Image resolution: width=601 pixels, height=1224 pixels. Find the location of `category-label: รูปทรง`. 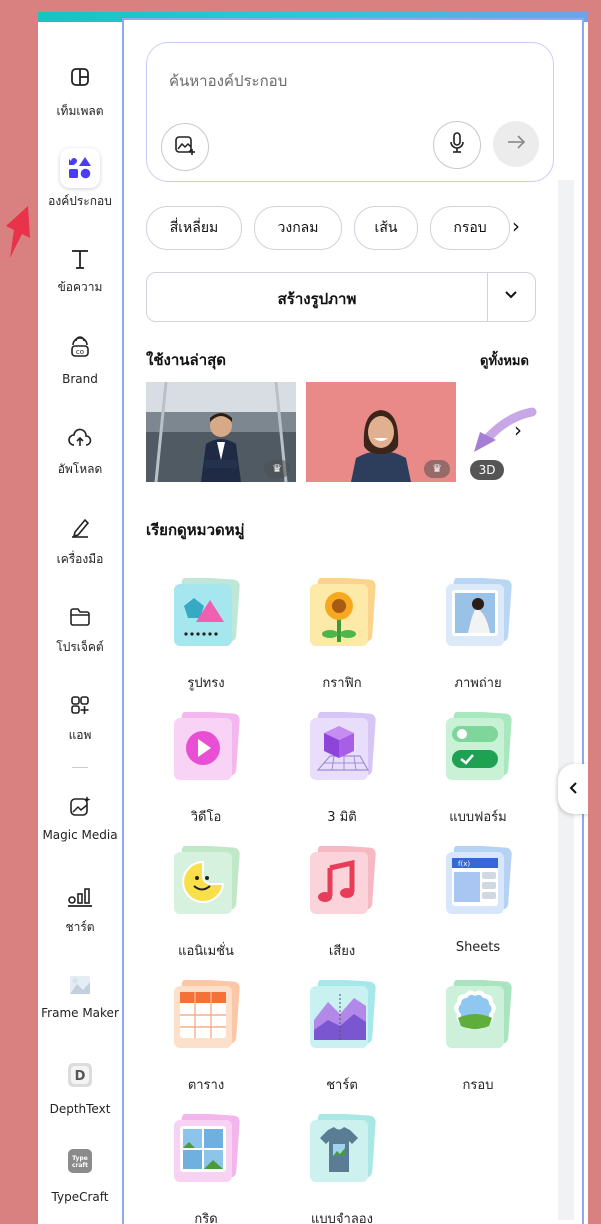

category-label: รูปทรง is located at coordinates (206, 683).